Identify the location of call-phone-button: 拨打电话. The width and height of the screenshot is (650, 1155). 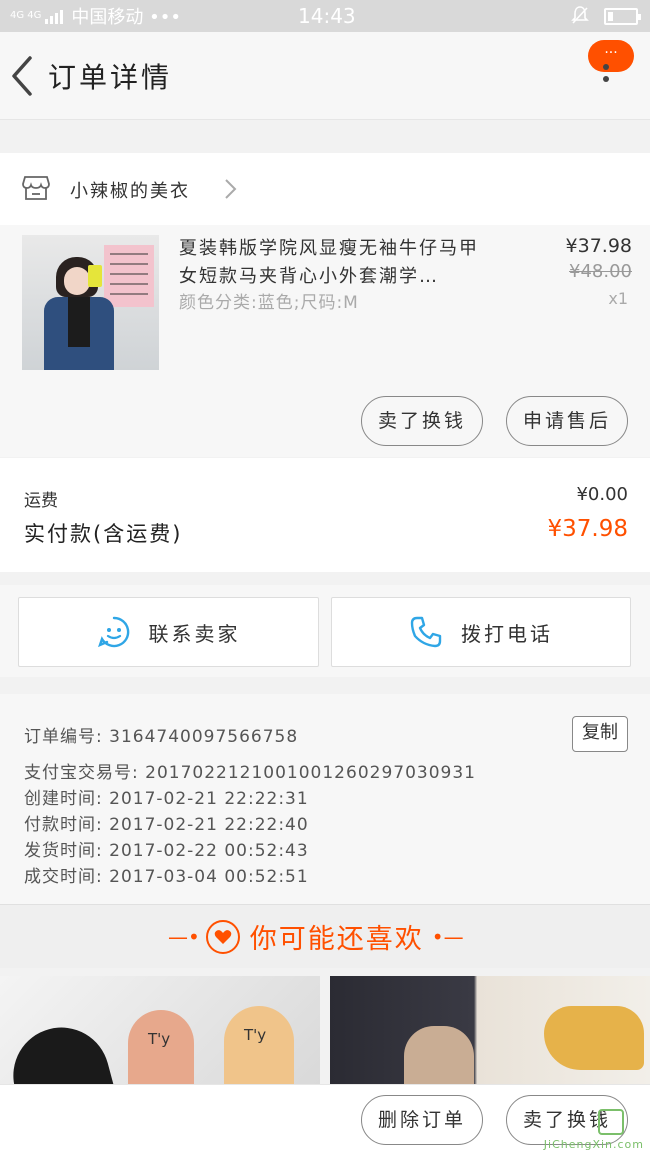
(481, 632).